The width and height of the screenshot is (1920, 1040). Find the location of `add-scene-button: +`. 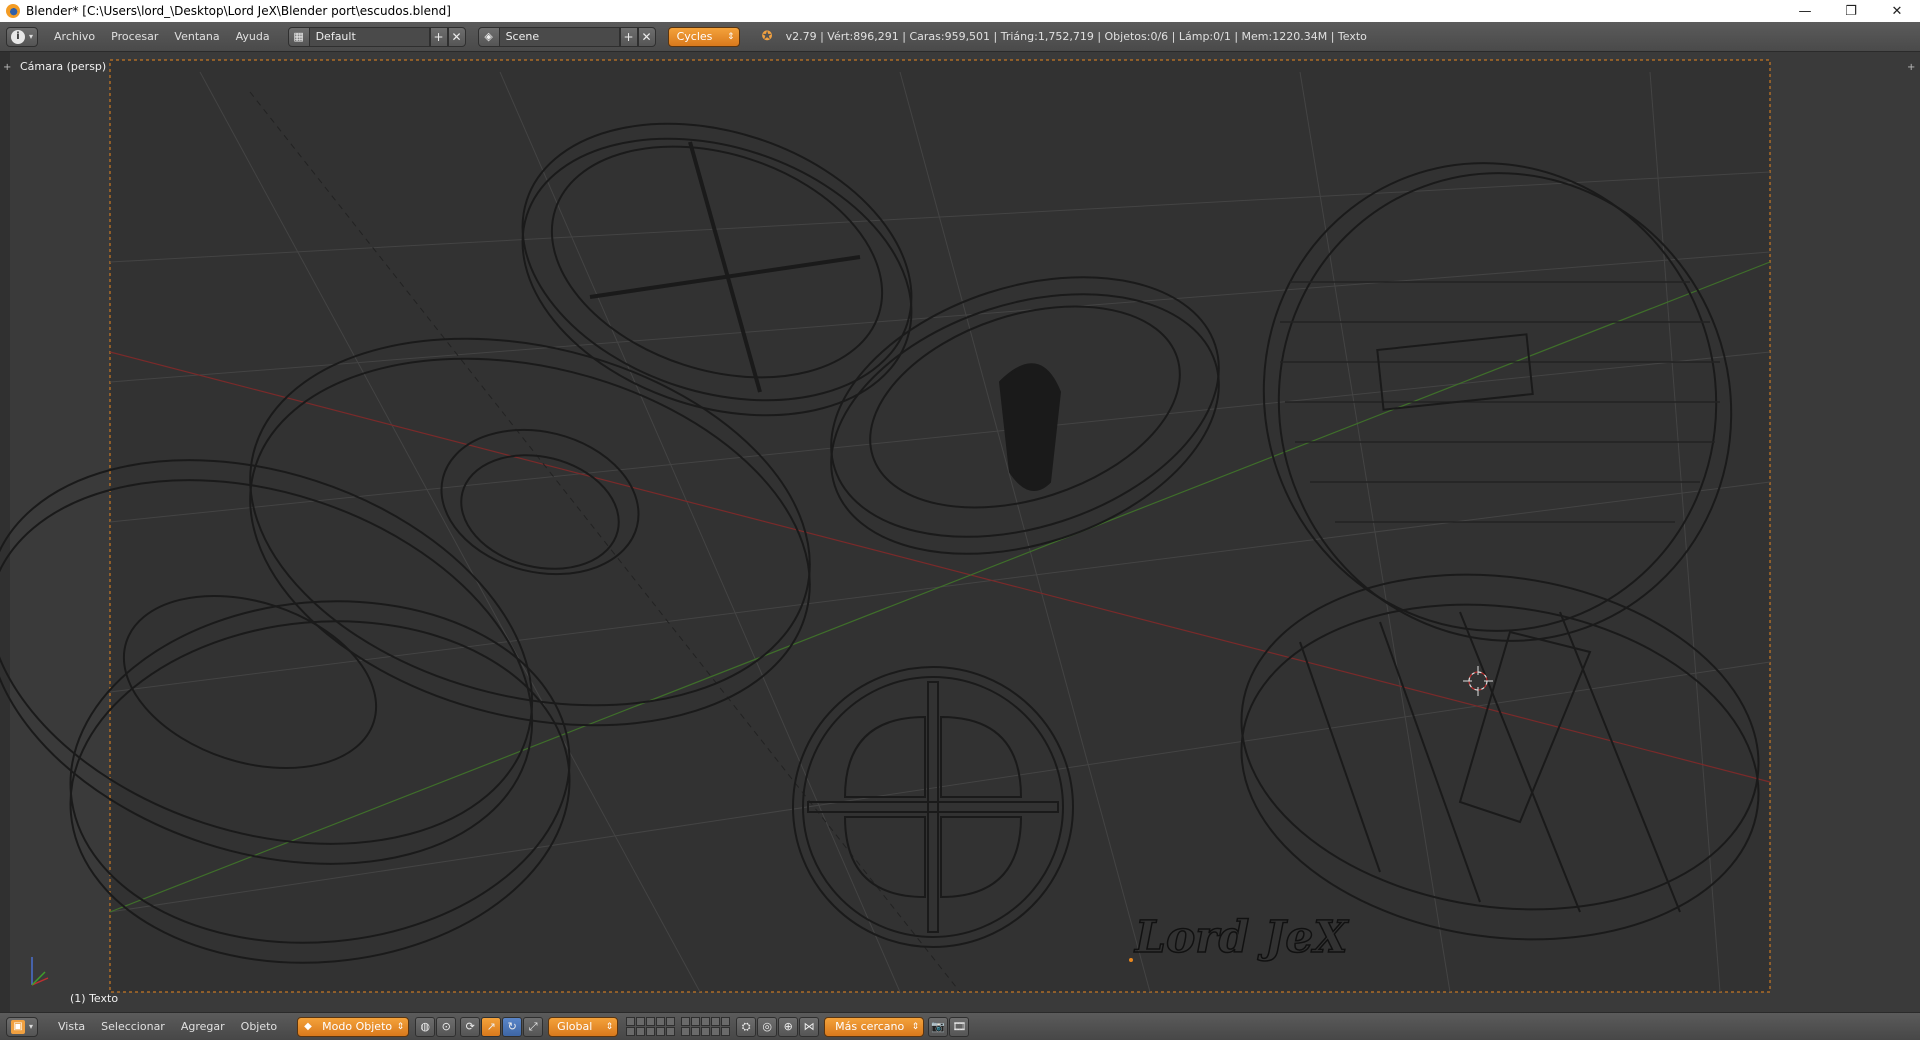

add-scene-button: + is located at coordinates (628, 36).